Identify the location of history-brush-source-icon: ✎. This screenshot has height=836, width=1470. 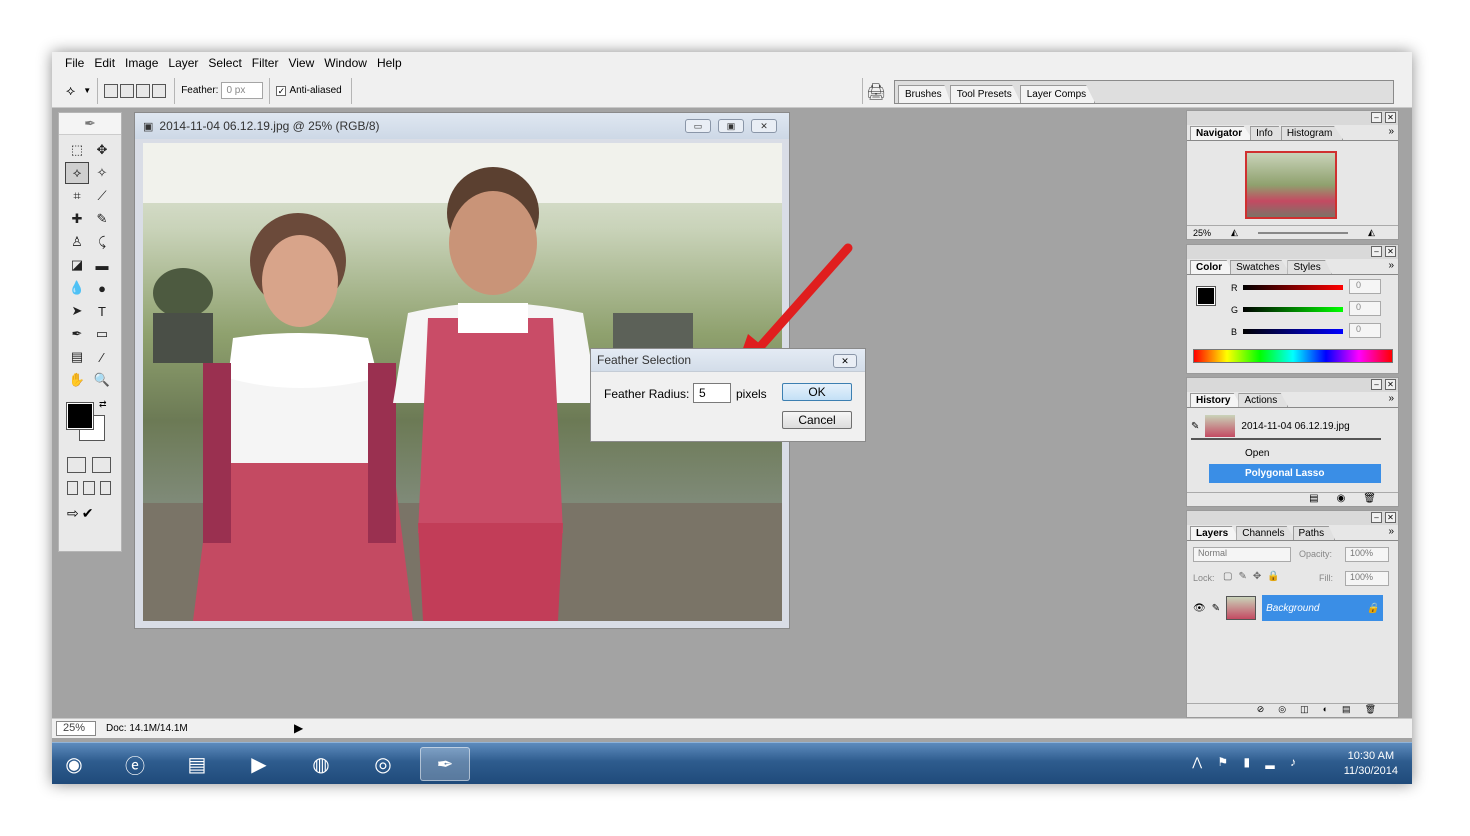
(1195, 426).